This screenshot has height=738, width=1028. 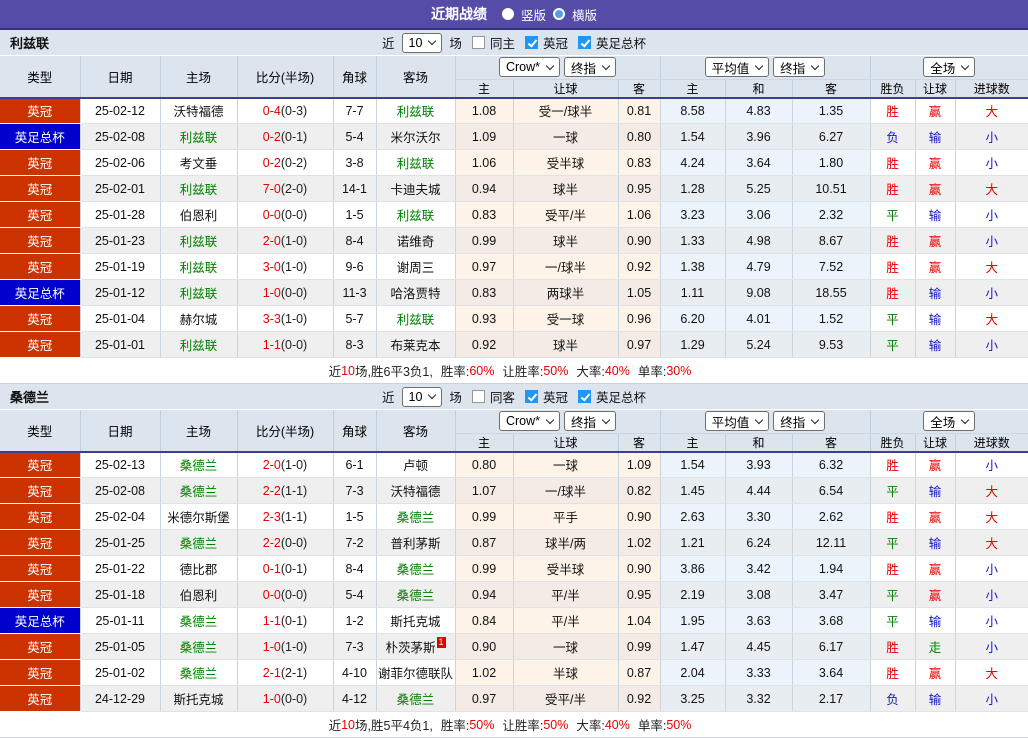 What do you see at coordinates (120, 214) in the screenshot?
I see `match-date: 25-01-28` at bounding box center [120, 214].